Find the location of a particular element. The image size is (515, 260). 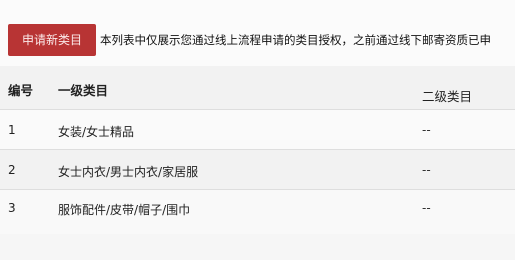

row-level1-category: 女装/女士精品 is located at coordinates (96, 132).